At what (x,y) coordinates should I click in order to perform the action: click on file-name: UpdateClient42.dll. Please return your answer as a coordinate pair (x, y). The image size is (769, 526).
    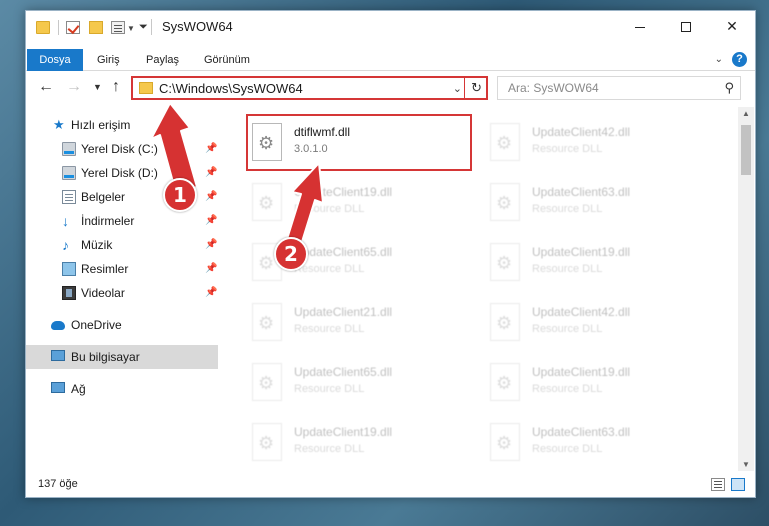
    Looking at the image, I should click on (581, 312).